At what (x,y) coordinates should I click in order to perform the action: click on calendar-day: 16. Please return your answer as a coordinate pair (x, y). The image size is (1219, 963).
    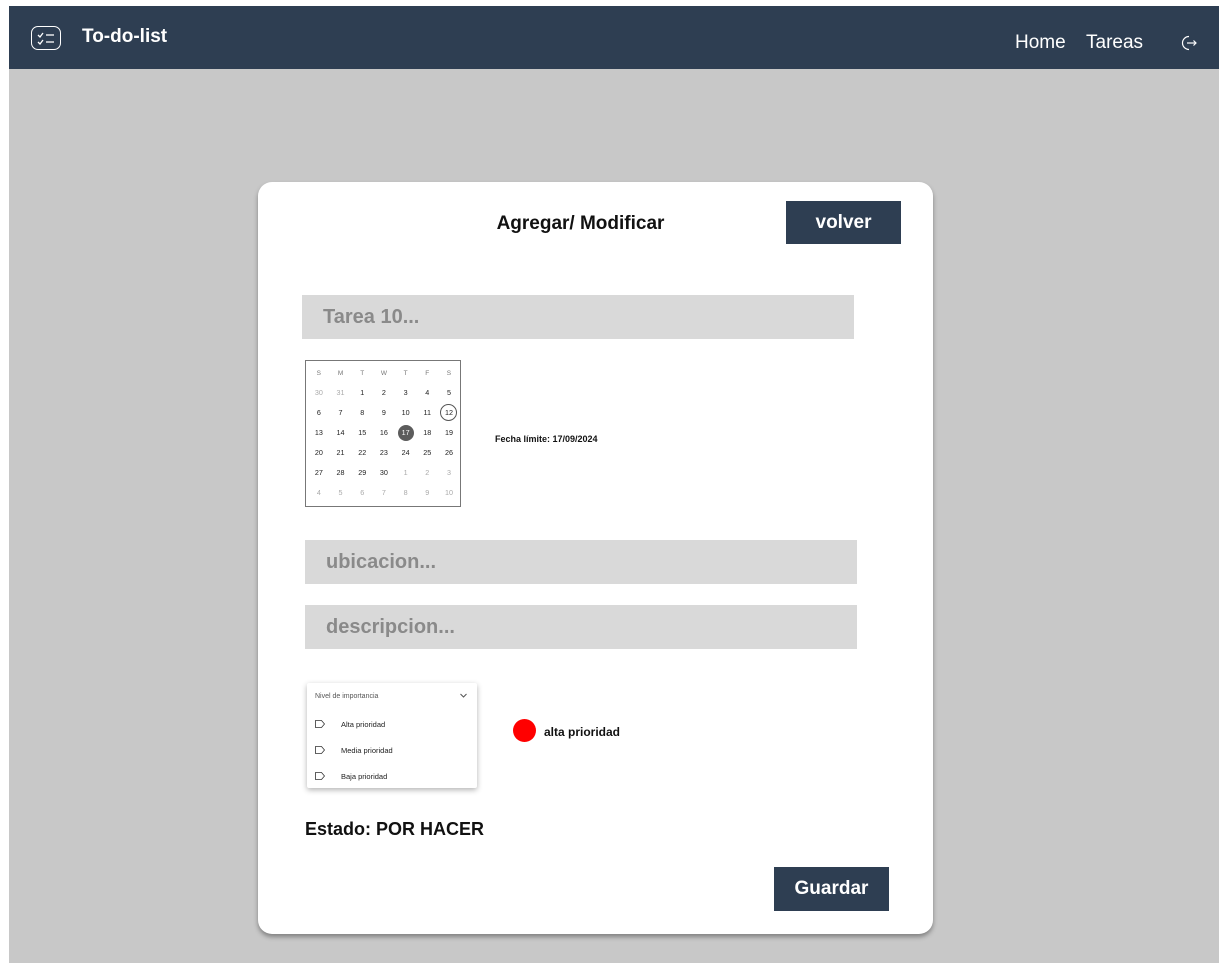
    Looking at the image, I should click on (384, 432).